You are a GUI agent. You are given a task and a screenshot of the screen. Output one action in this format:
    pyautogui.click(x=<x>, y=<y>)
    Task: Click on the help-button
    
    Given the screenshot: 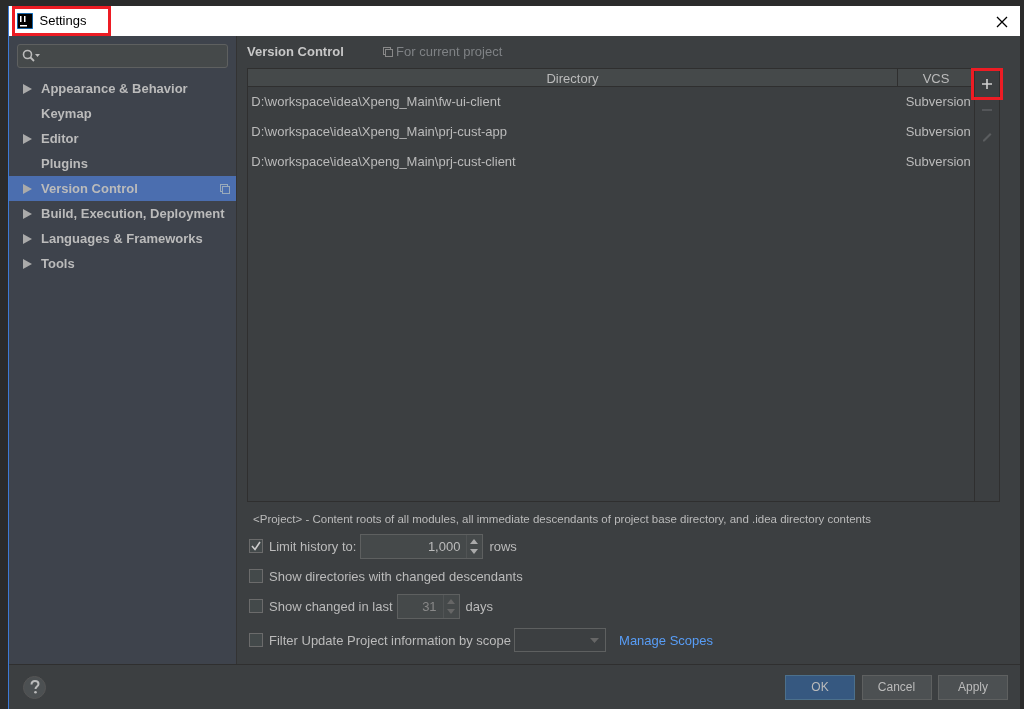 What is the action you would take?
    pyautogui.click(x=34, y=687)
    